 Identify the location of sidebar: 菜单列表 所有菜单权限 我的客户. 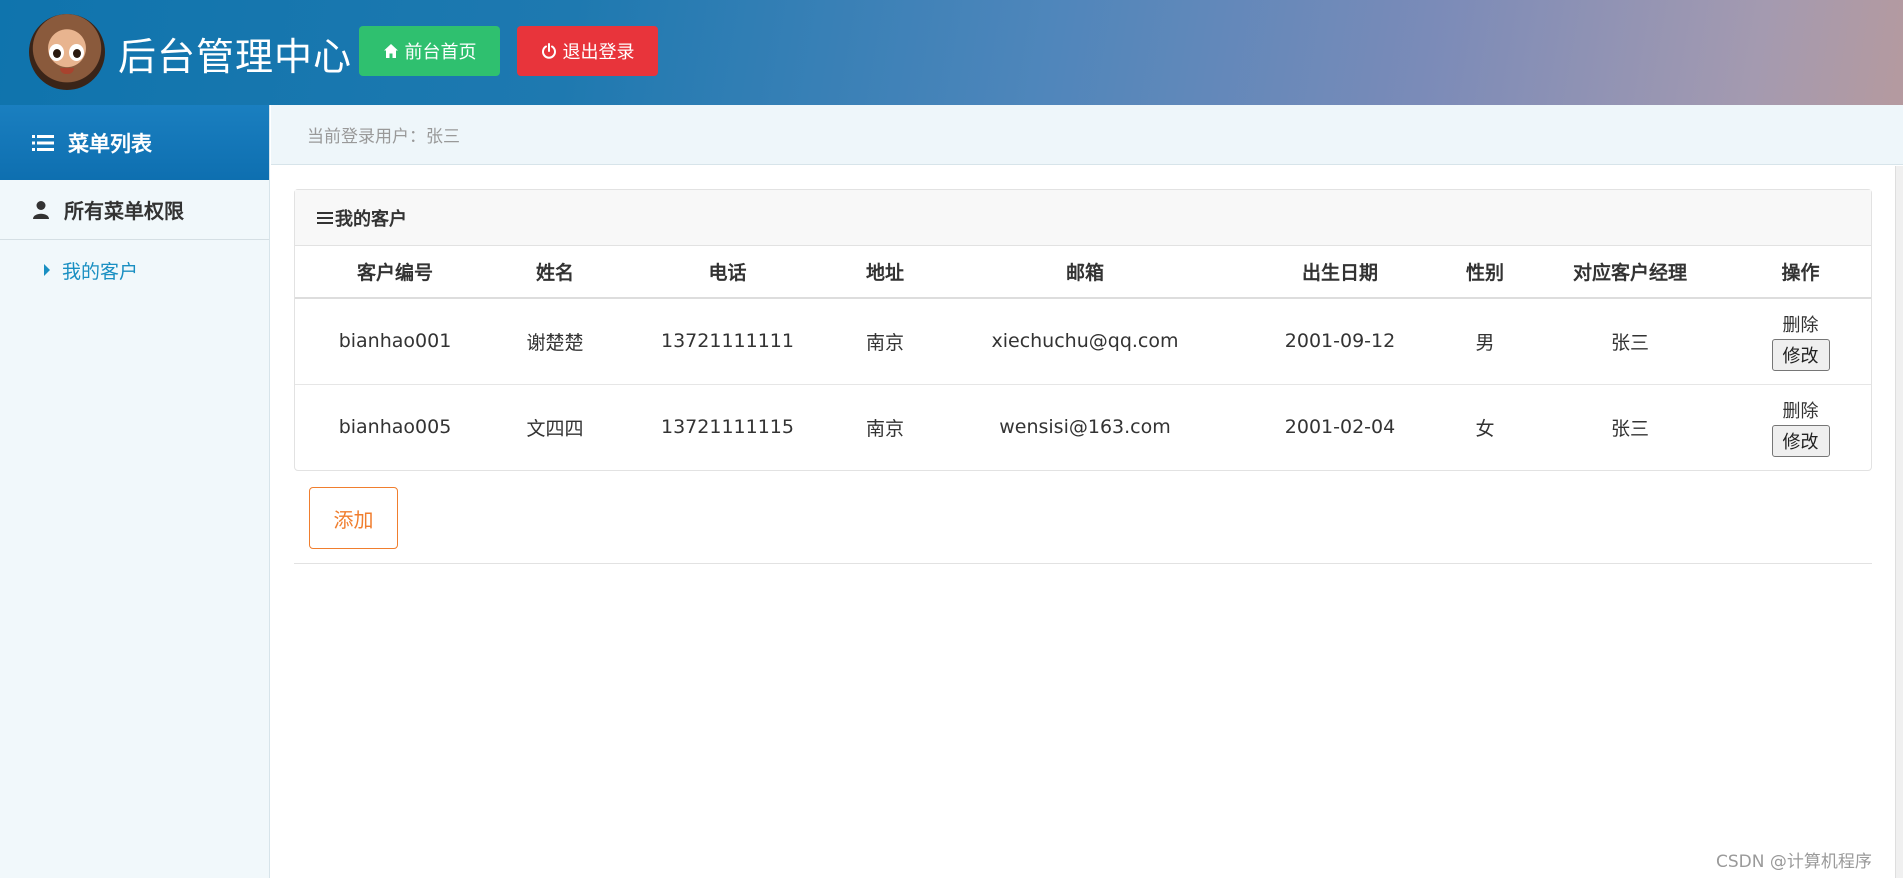
(135, 491).